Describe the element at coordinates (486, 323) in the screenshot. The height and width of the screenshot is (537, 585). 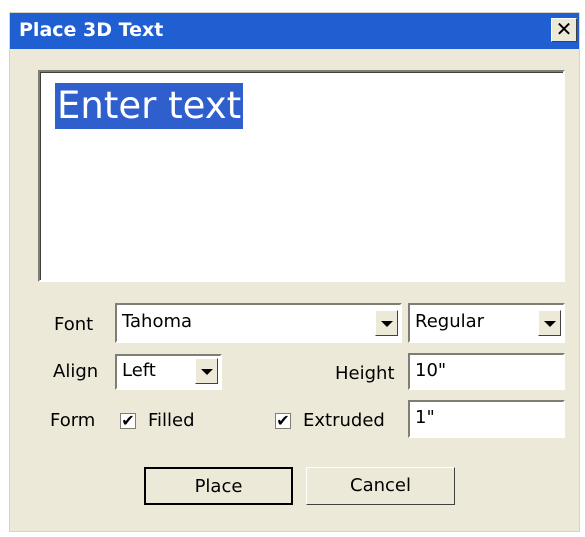
I see `font-style-select: Regular` at that location.